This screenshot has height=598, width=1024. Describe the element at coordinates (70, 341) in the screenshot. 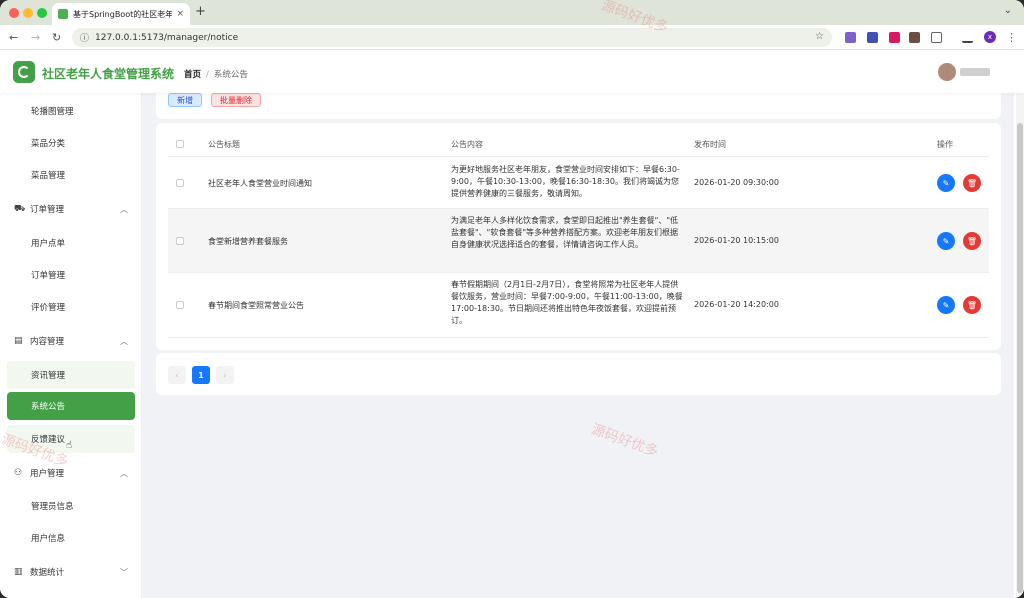

I see `sidebar-group-content: ▤ 内容管理 ︿` at that location.